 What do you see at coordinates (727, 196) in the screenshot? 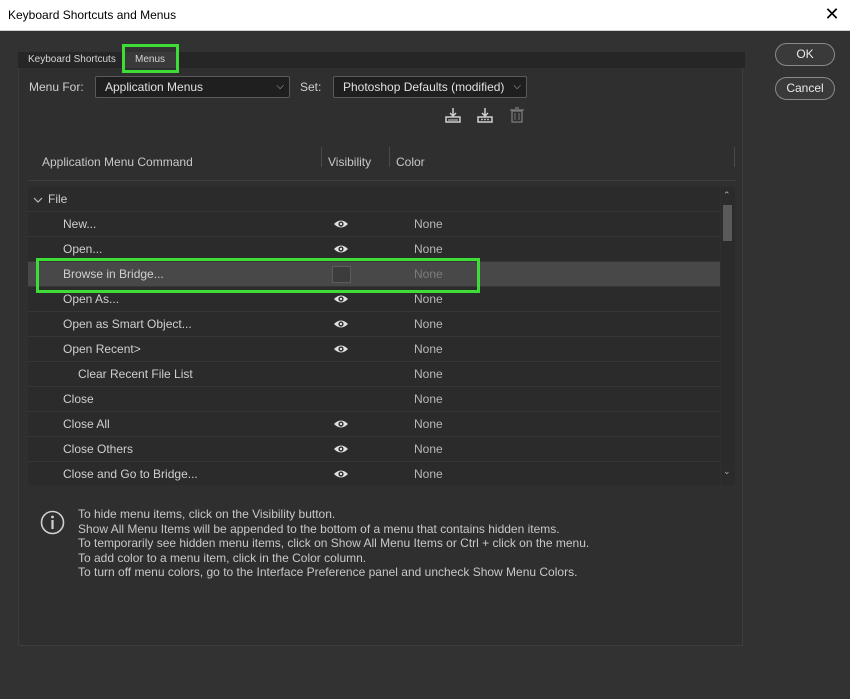
I see `scroll-up-arrow-icon: ⌃` at bounding box center [727, 196].